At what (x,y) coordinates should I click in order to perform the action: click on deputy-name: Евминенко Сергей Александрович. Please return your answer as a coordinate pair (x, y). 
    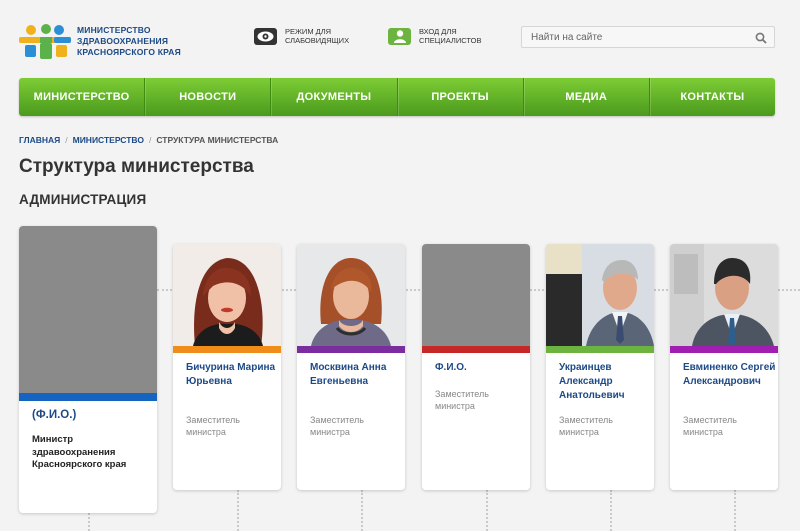
    Looking at the image, I should click on (729, 374).